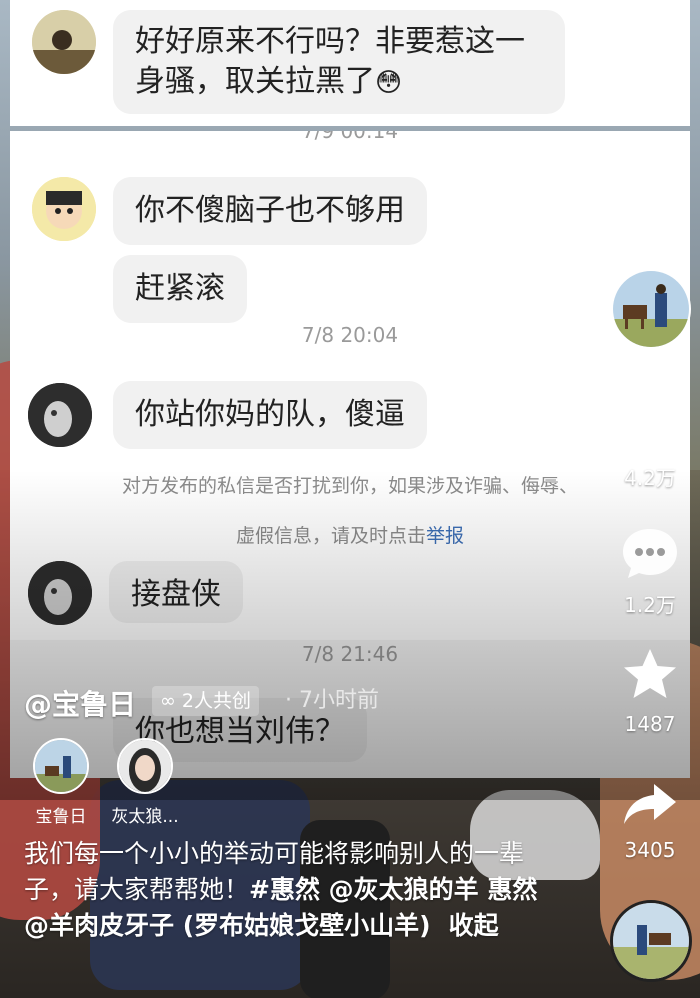  Describe the element at coordinates (650, 605) in the screenshot. I see `comment-count: 1.2万` at that location.